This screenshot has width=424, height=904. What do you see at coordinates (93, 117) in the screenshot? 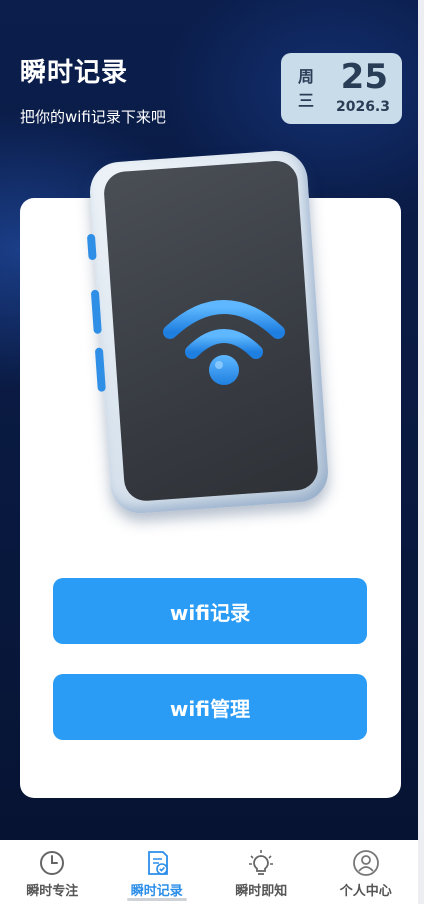
I see `page-subtitle: 把你的wifi记录下来吧` at bounding box center [93, 117].